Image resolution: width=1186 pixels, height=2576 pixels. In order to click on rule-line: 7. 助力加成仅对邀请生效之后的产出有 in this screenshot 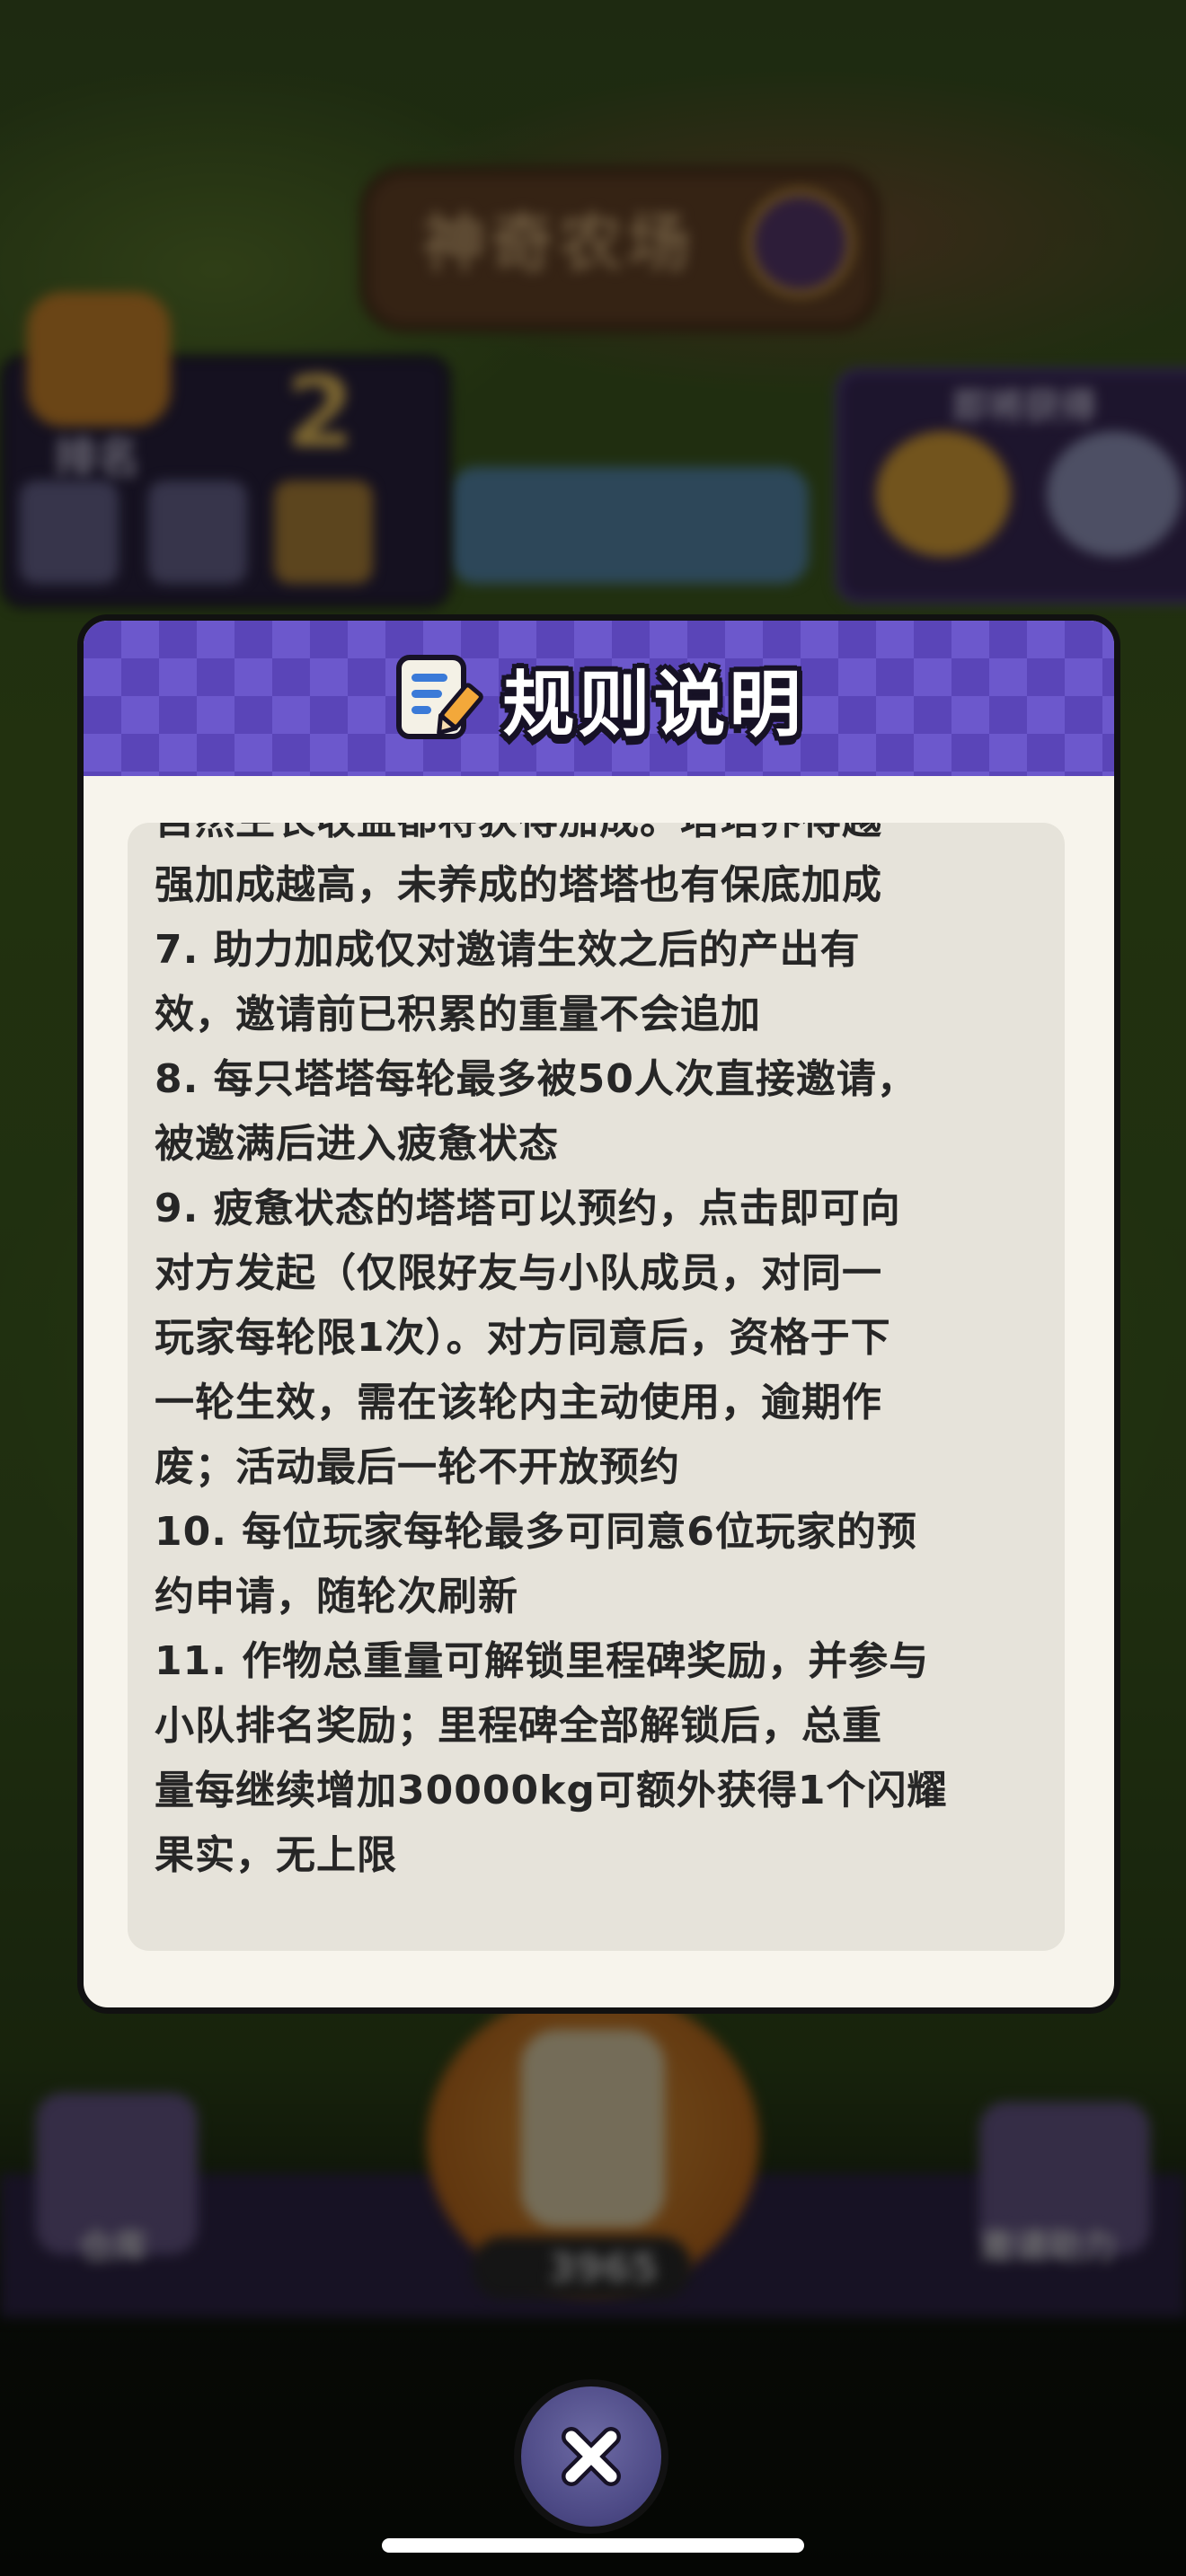, I will do `click(508, 950)`.